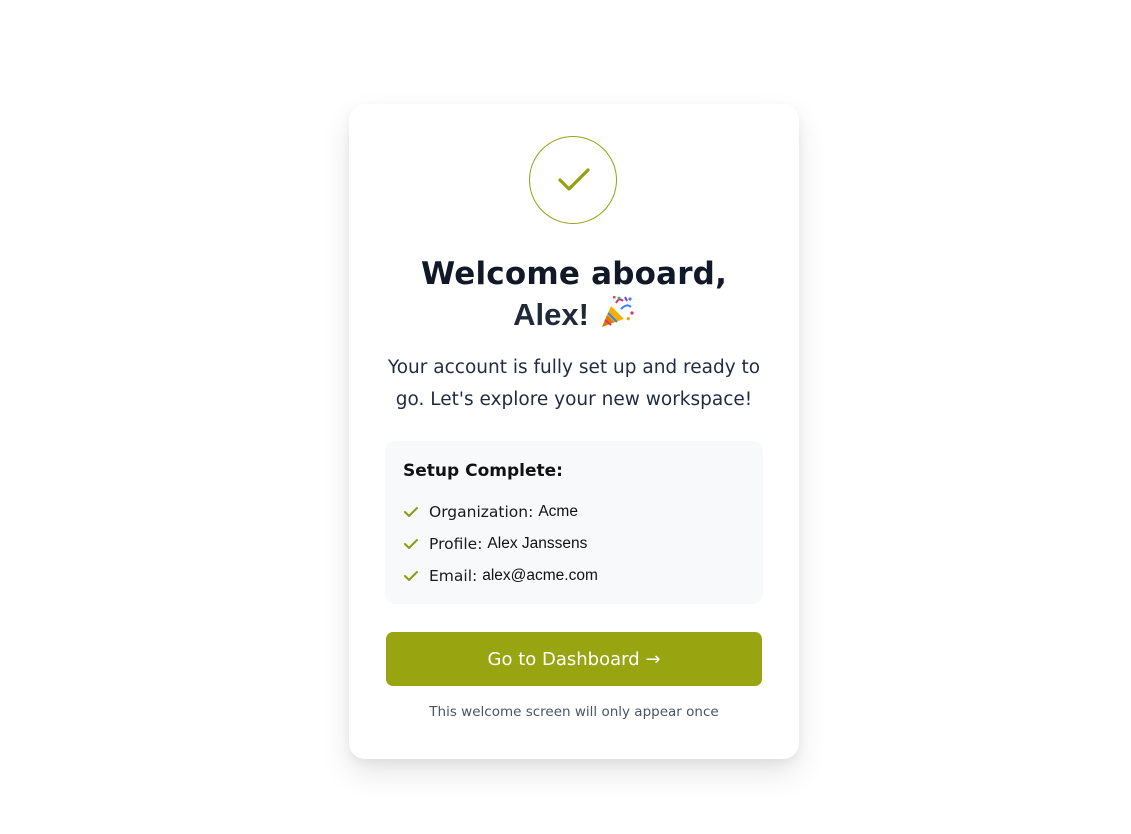 The height and width of the screenshot is (834, 1131). Describe the element at coordinates (574, 294) in the screenshot. I see `page-title: Welcome aboard, Alex!` at that location.